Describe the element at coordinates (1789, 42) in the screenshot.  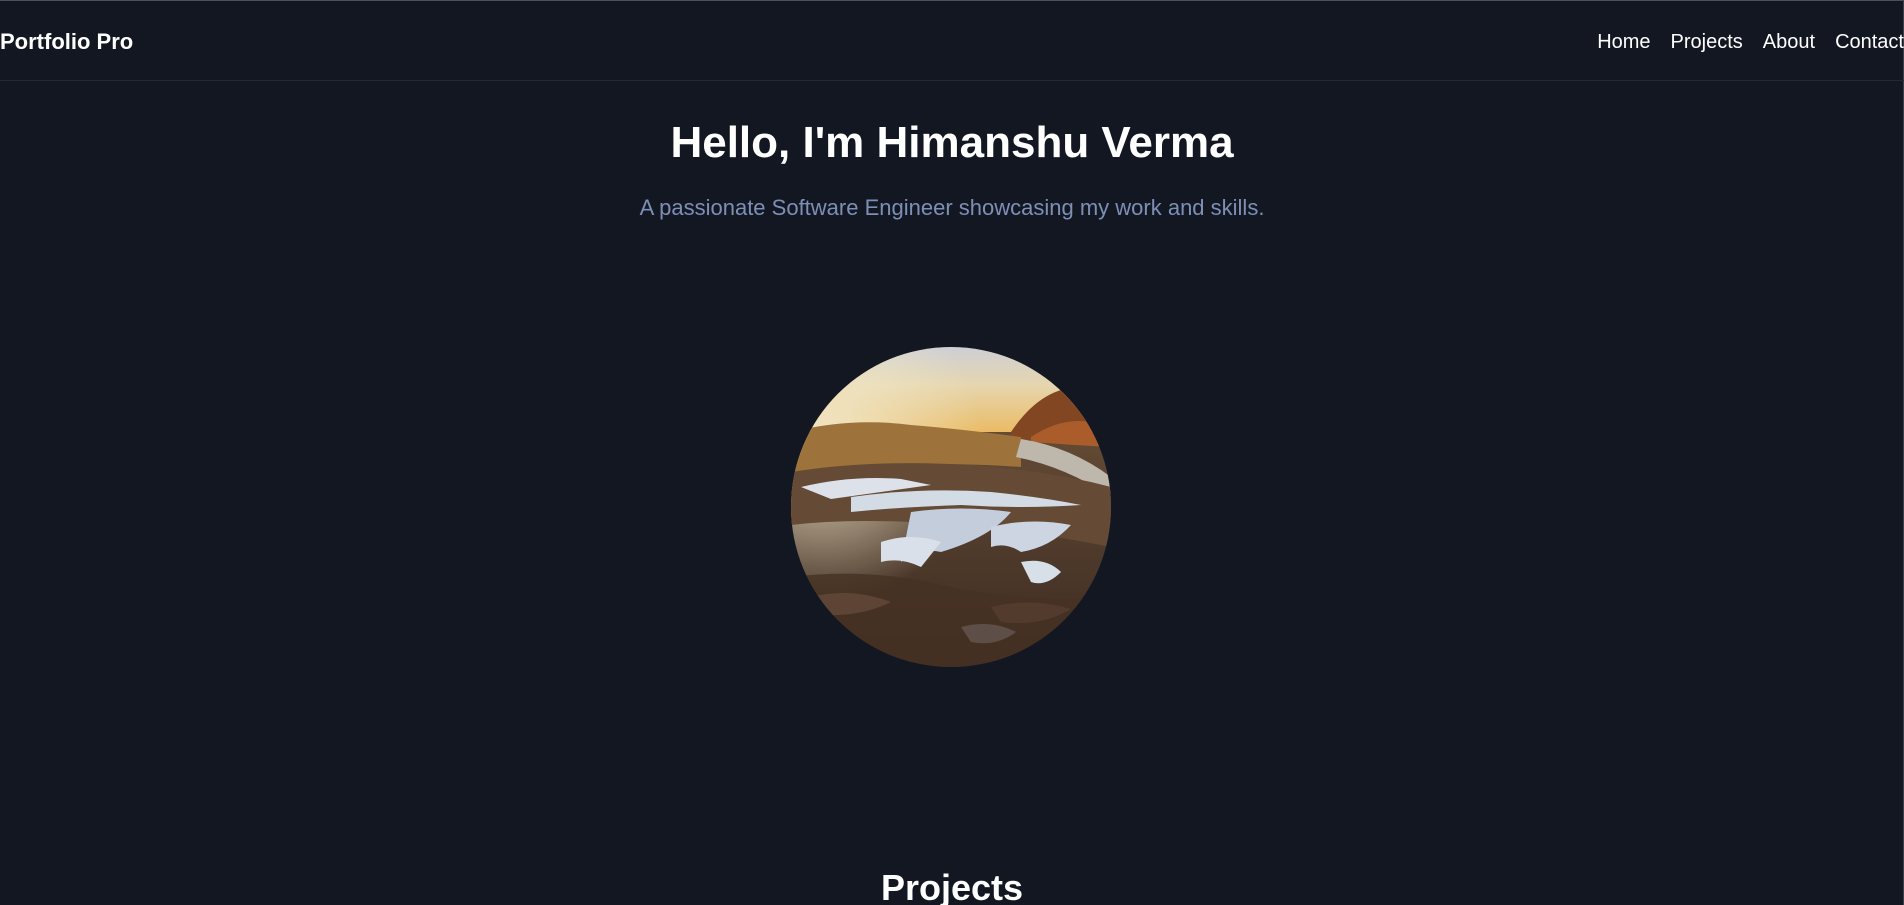
I see `nav-link-about: About` at that location.